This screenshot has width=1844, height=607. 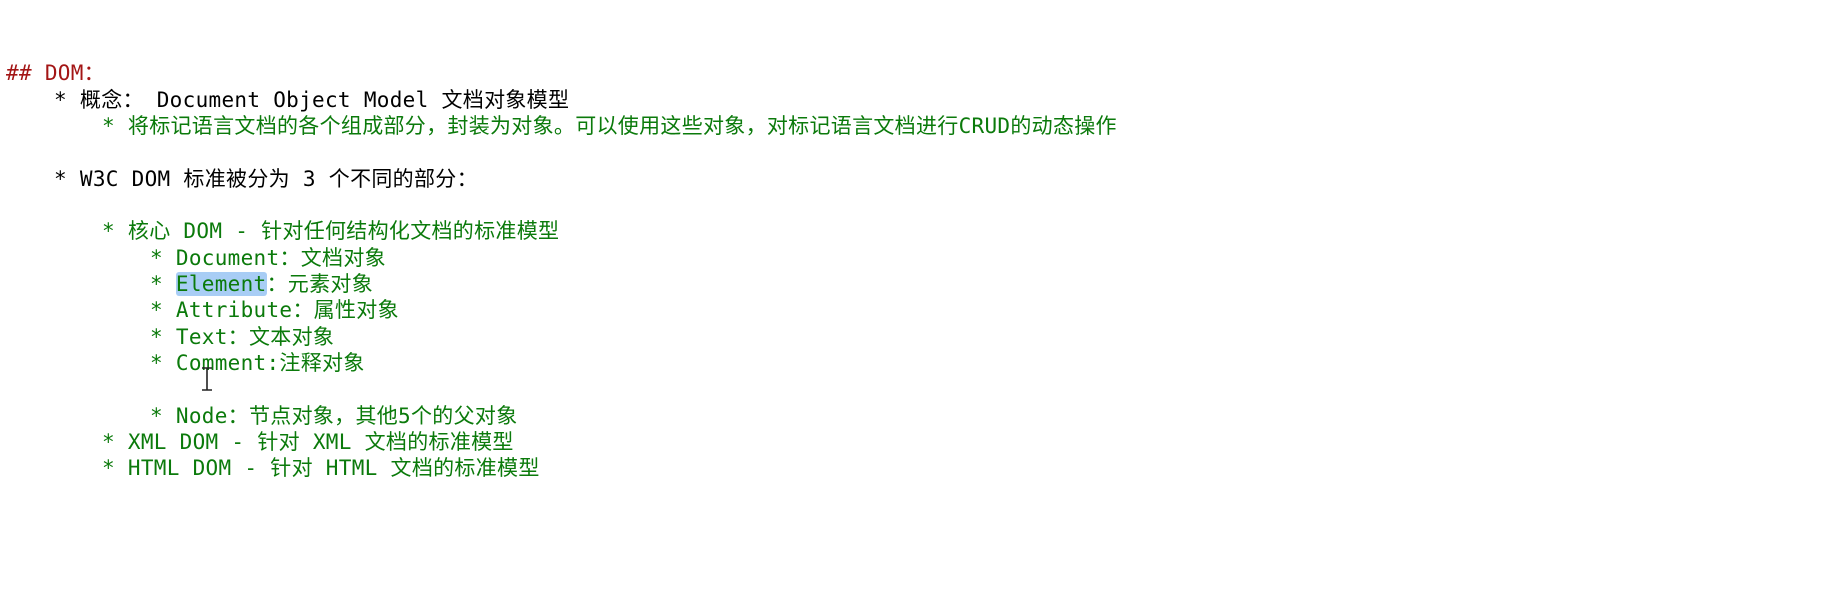 I want to click on line-comment: * Comment:注释对象, so click(x=257, y=363).